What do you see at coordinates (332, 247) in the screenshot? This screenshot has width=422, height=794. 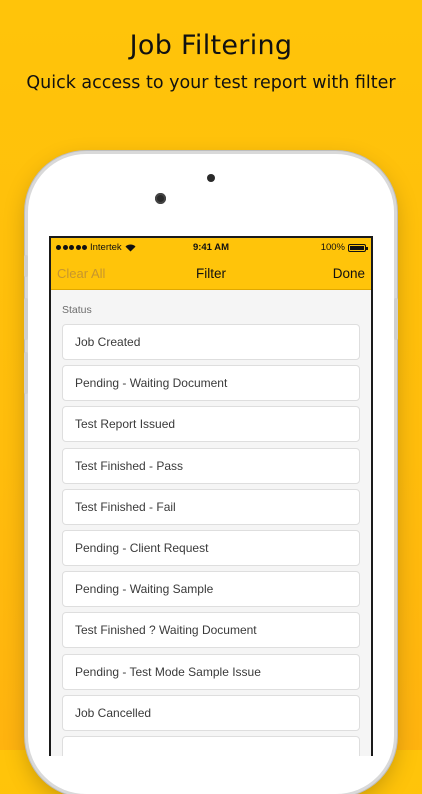 I see `battery-percent: 100%` at bounding box center [332, 247].